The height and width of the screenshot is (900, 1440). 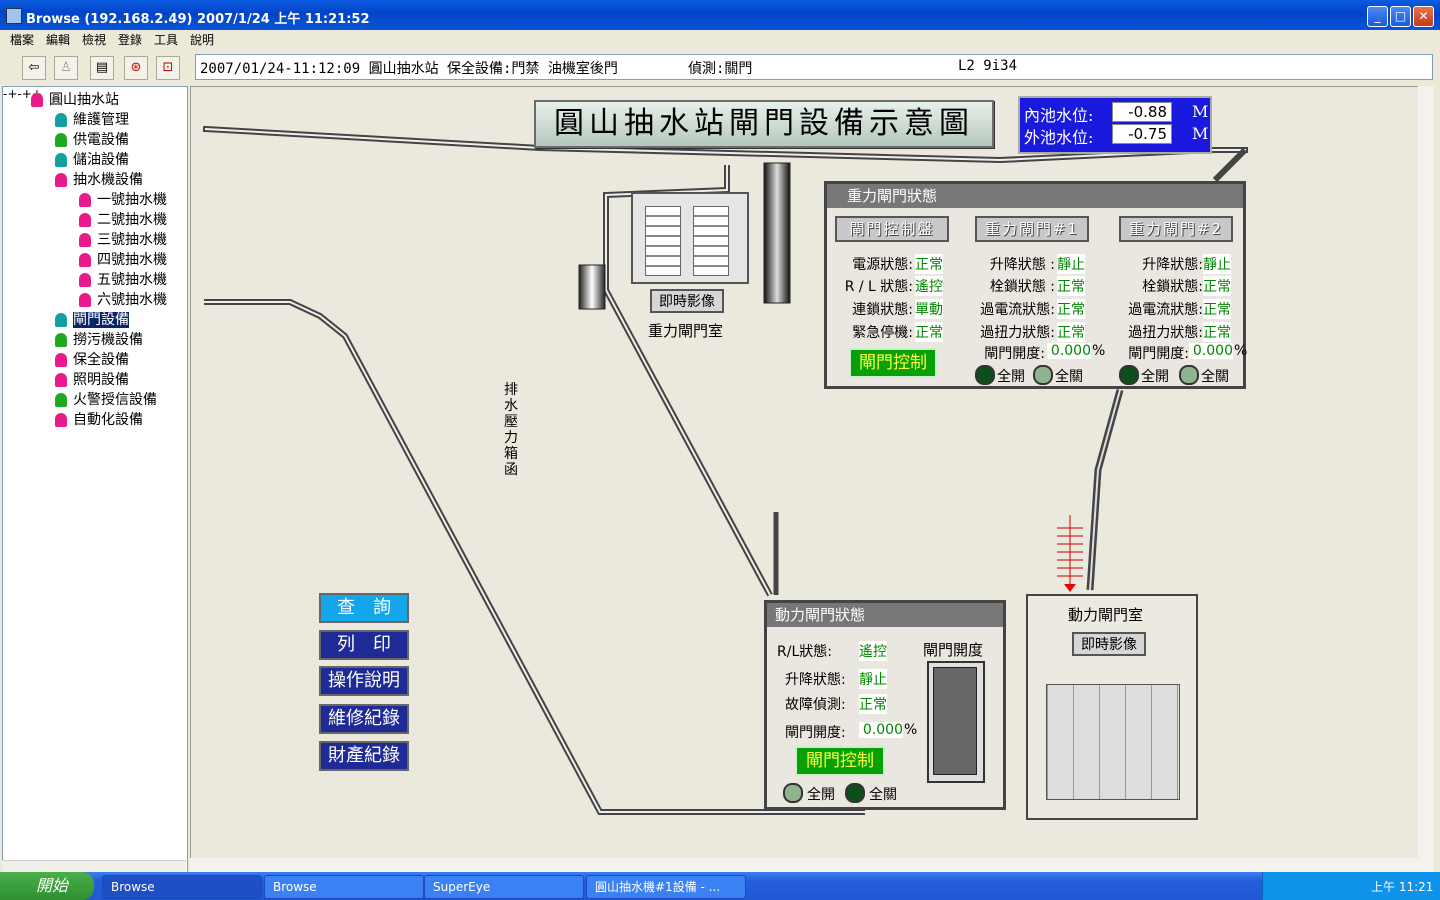 I want to click on panel-rl-value: 遙控, so click(x=929, y=286).